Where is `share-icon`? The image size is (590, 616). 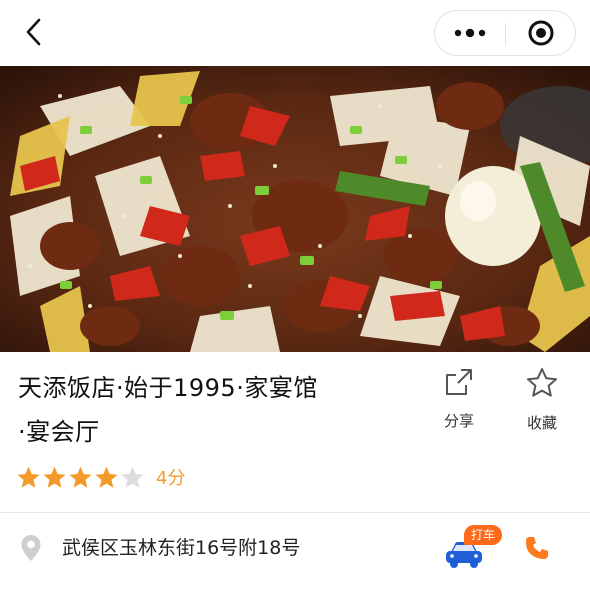 share-icon is located at coordinates (459, 382).